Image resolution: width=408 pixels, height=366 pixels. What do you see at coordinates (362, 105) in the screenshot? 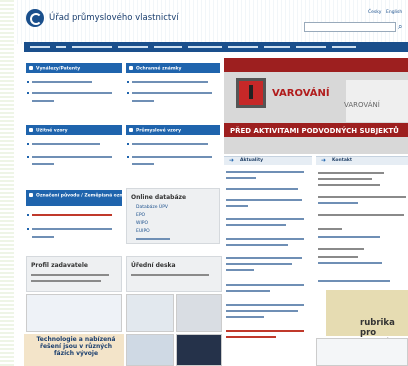
I see `warning-subtitle: VAROVÁNÍ` at bounding box center [362, 105].